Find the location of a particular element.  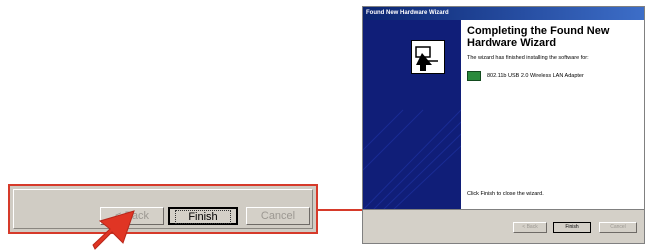

device-name: 802.11b USB 2.0 Wireless LAN Adapter is located at coordinates (535, 76).